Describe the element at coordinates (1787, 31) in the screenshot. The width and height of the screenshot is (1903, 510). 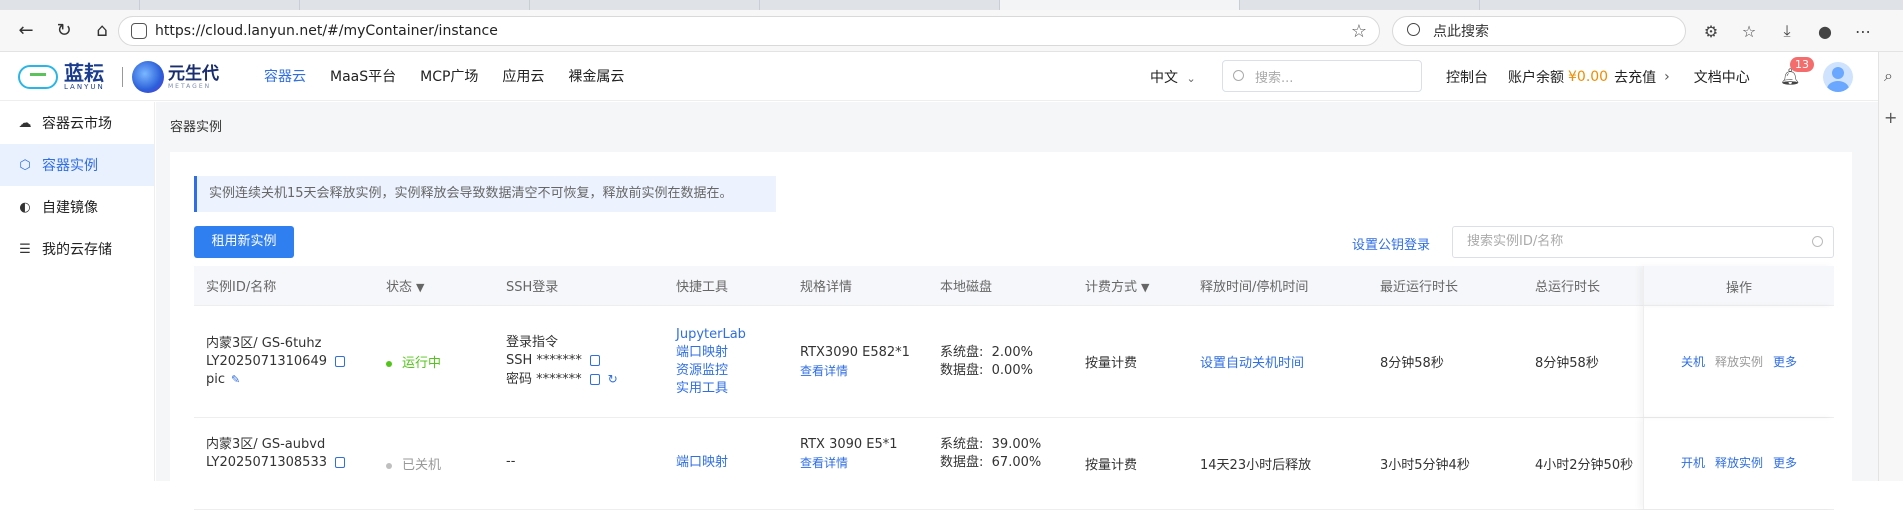
I see `downloads-icon: ⤓` at that location.